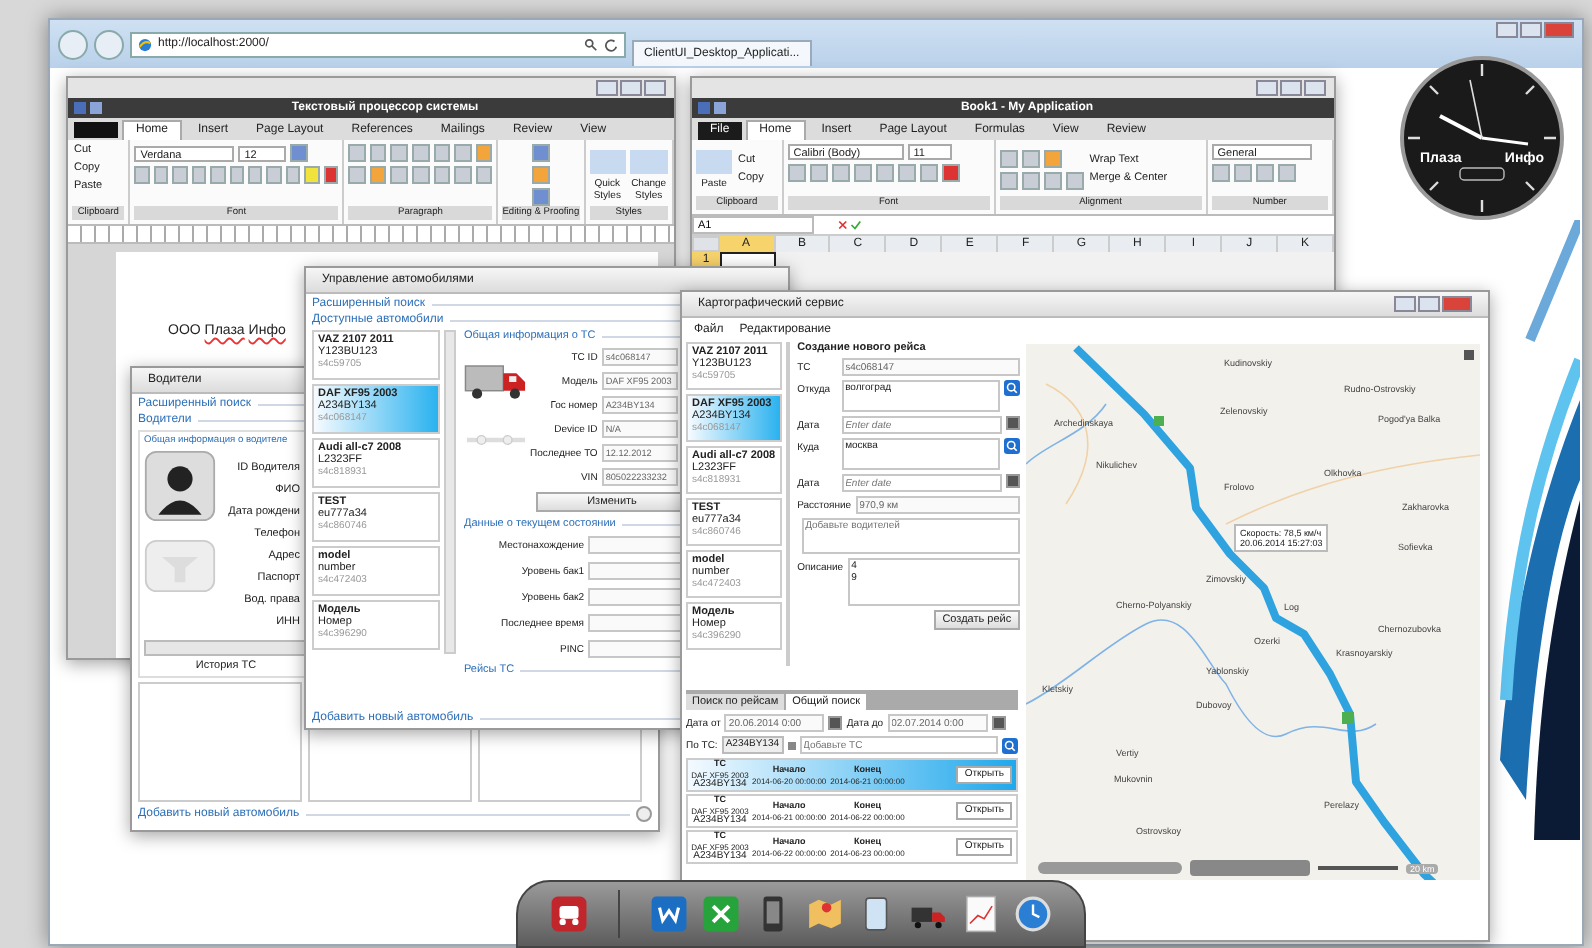  Describe the element at coordinates (1358, 868) in the screenshot. I see `scale-bar-line` at that location.